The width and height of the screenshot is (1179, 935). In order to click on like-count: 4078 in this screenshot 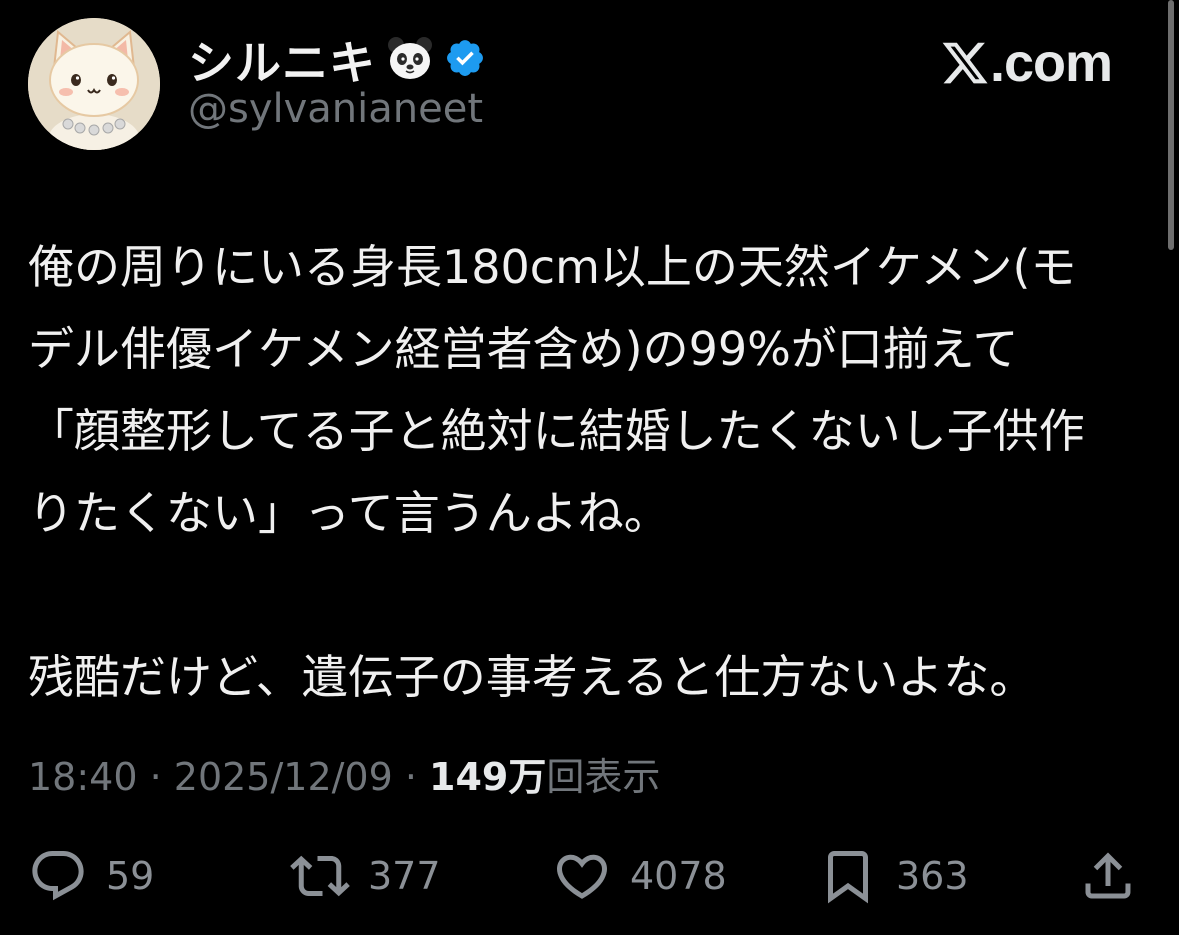, I will do `click(678, 876)`.